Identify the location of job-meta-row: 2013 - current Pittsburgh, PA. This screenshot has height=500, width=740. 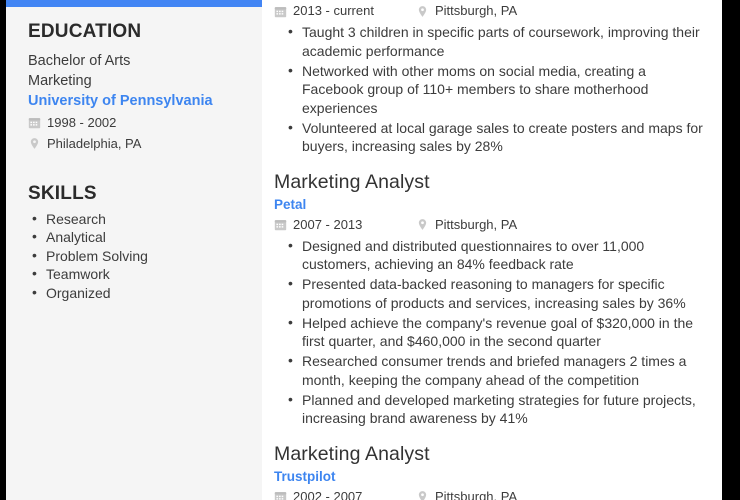
(490, 11).